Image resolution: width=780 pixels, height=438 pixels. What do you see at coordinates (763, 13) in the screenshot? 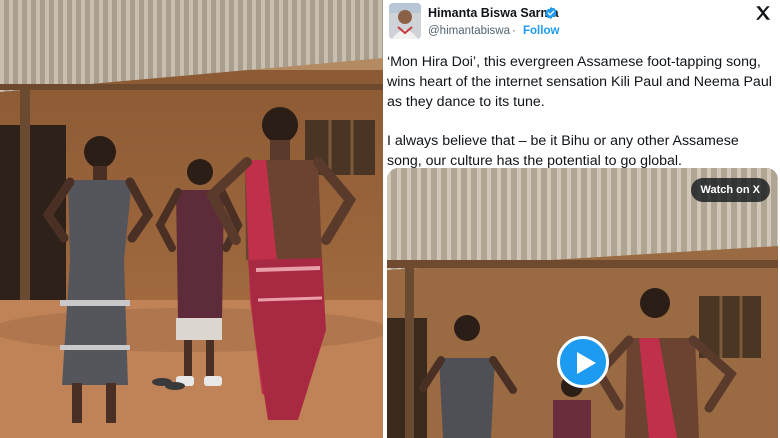
I see `x-logo-icon` at bounding box center [763, 13].